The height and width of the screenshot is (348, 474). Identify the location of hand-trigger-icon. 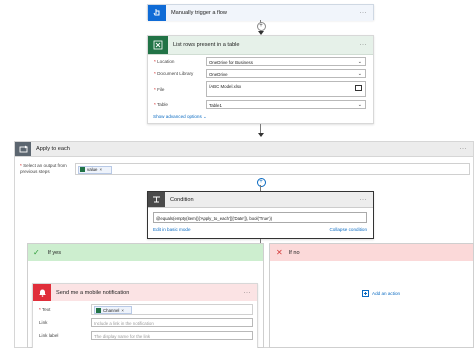
(157, 13).